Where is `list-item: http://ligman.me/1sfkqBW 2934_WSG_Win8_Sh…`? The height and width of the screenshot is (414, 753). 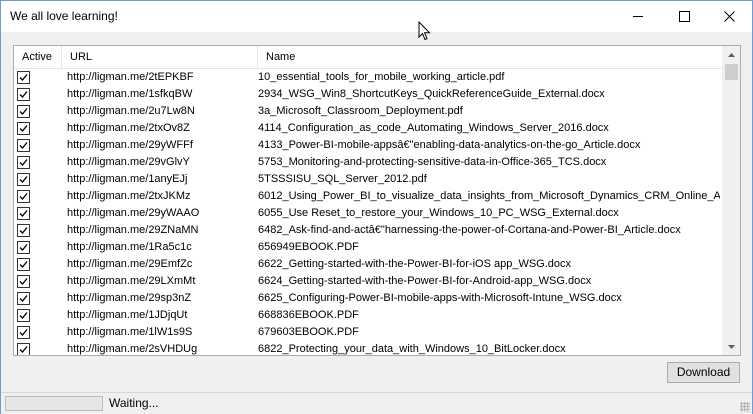
list-item: http://ligman.me/1sfkqBW 2934_WSG_Win8_Sh… is located at coordinates (368, 94).